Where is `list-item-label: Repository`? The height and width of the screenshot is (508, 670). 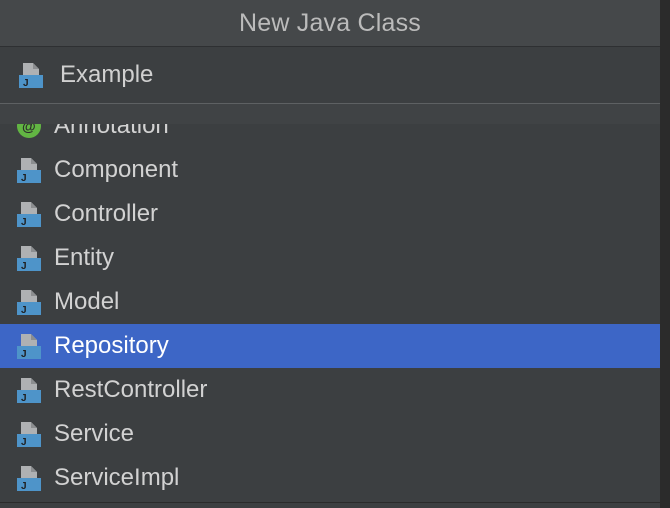
list-item-label: Repository is located at coordinates (111, 345).